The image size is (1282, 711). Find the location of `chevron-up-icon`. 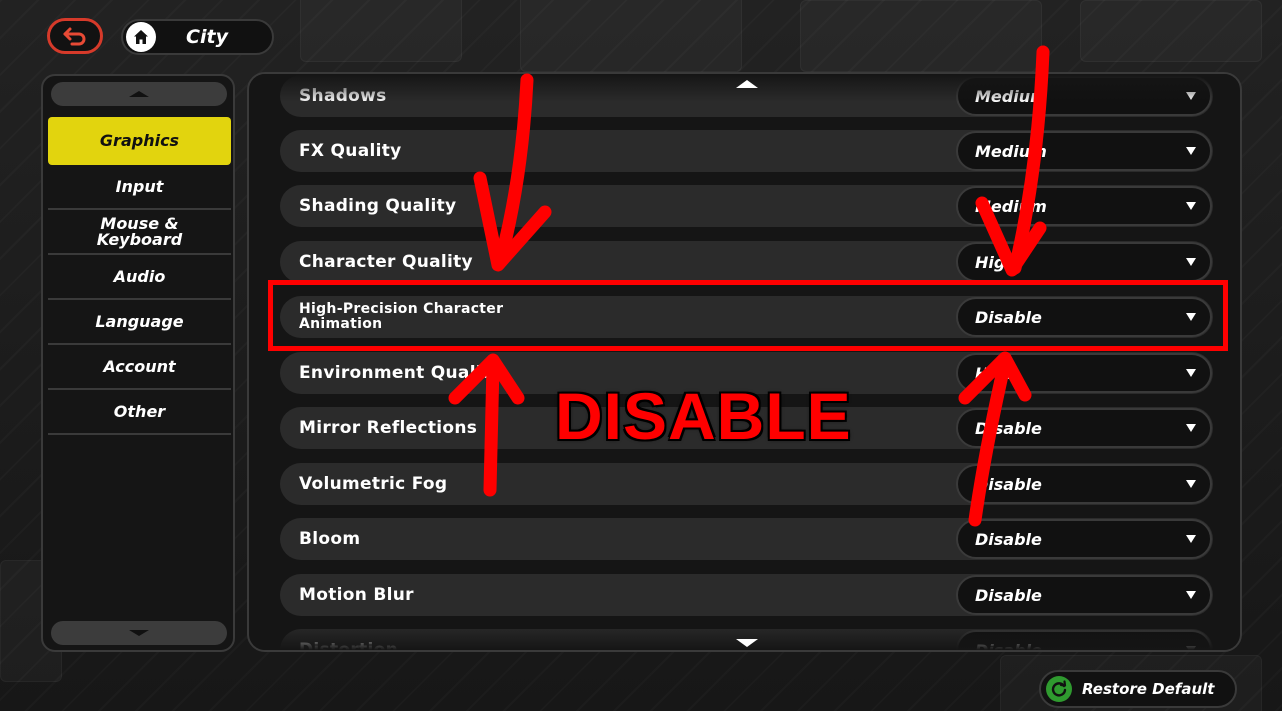

chevron-up-icon is located at coordinates (139, 94).